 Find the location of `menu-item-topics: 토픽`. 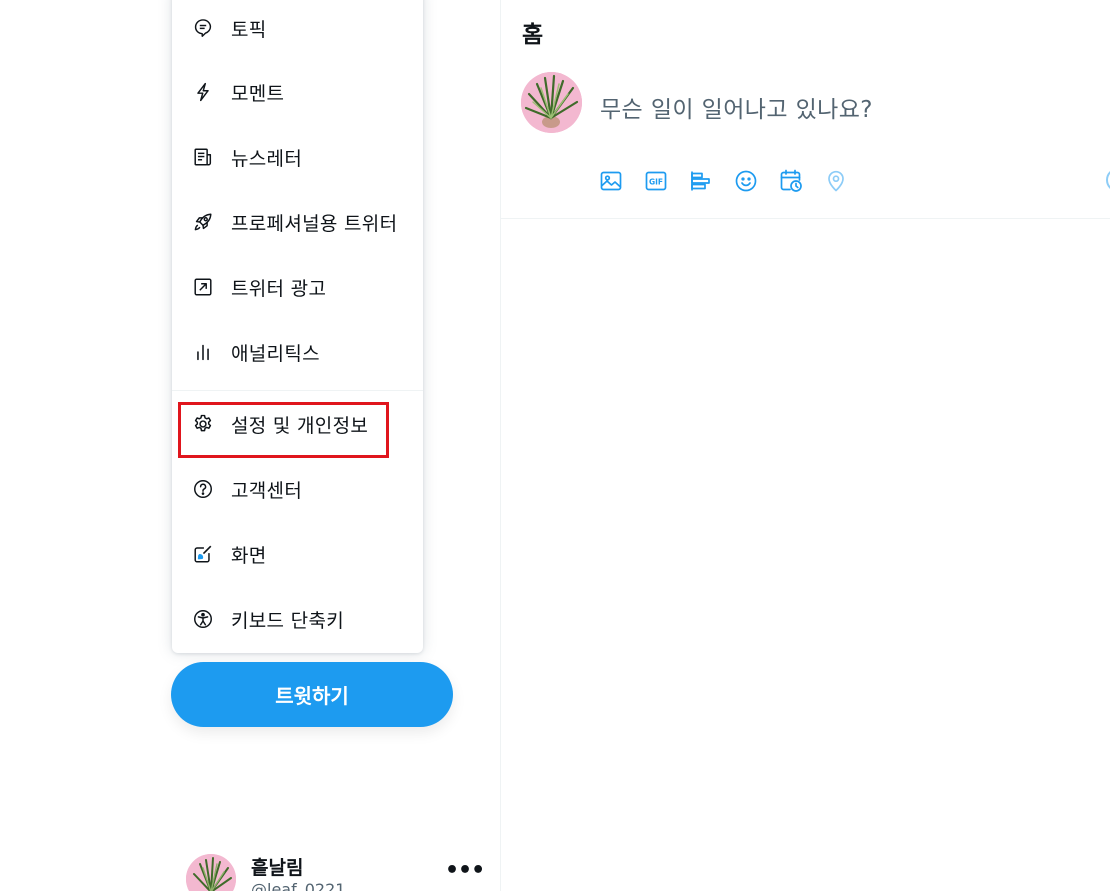

menu-item-topics: 토픽 is located at coordinates (297, 30).